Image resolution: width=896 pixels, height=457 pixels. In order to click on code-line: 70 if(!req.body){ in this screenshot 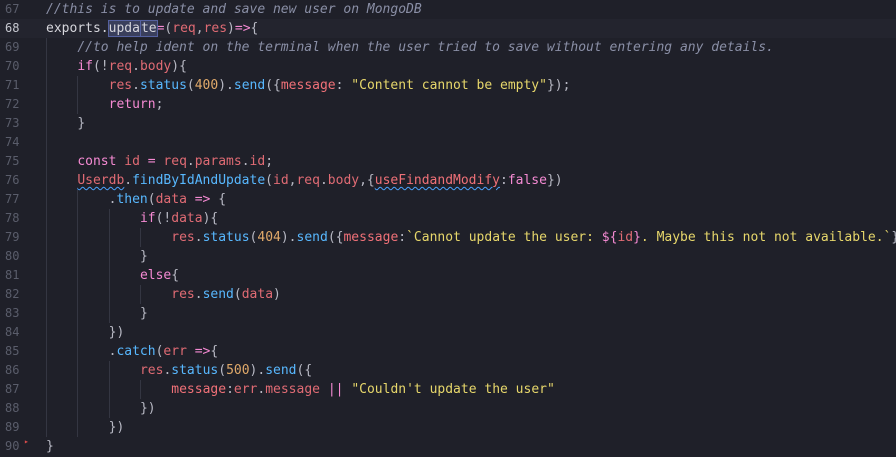, I will do `click(448, 66)`.